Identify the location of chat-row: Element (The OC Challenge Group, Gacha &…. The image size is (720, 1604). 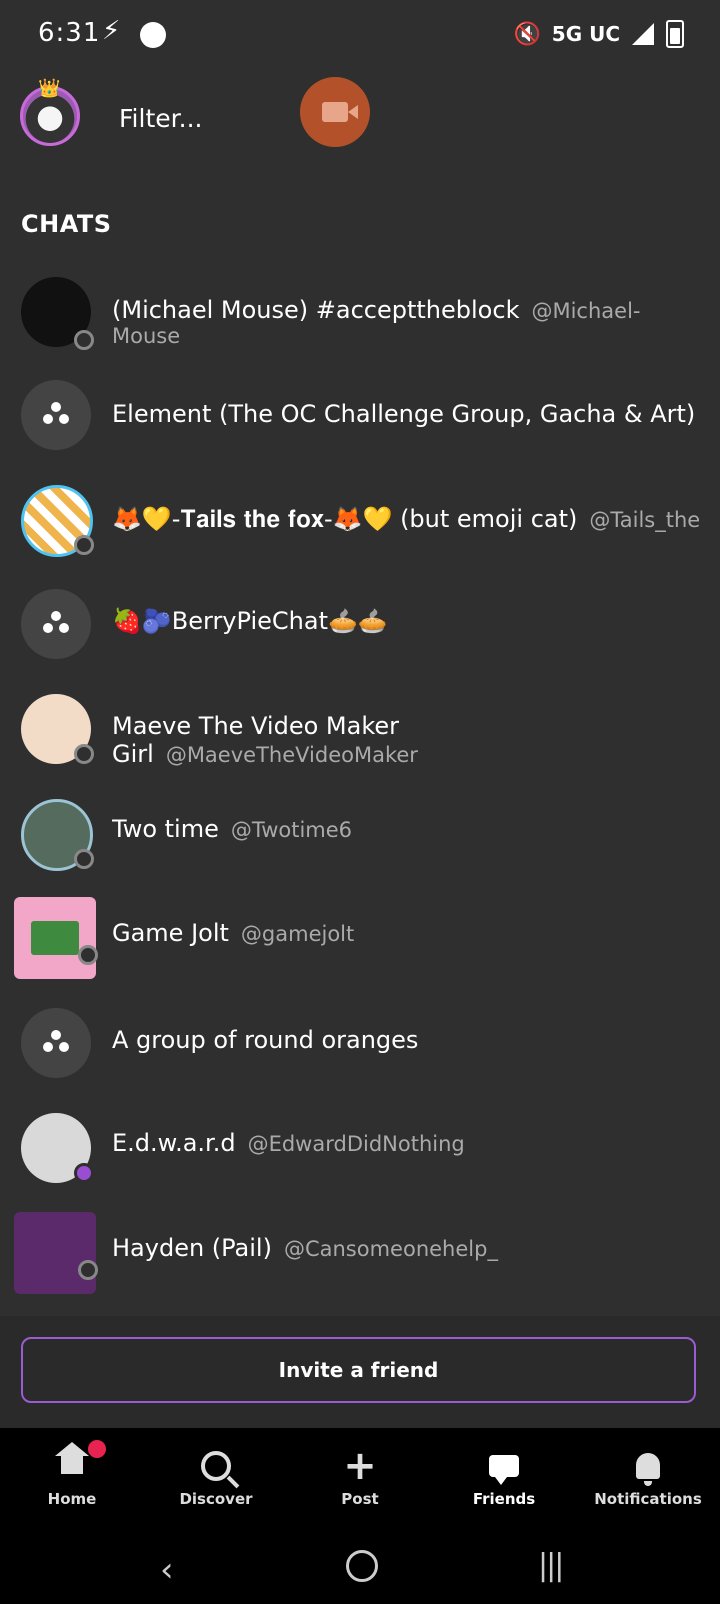
(360, 426).